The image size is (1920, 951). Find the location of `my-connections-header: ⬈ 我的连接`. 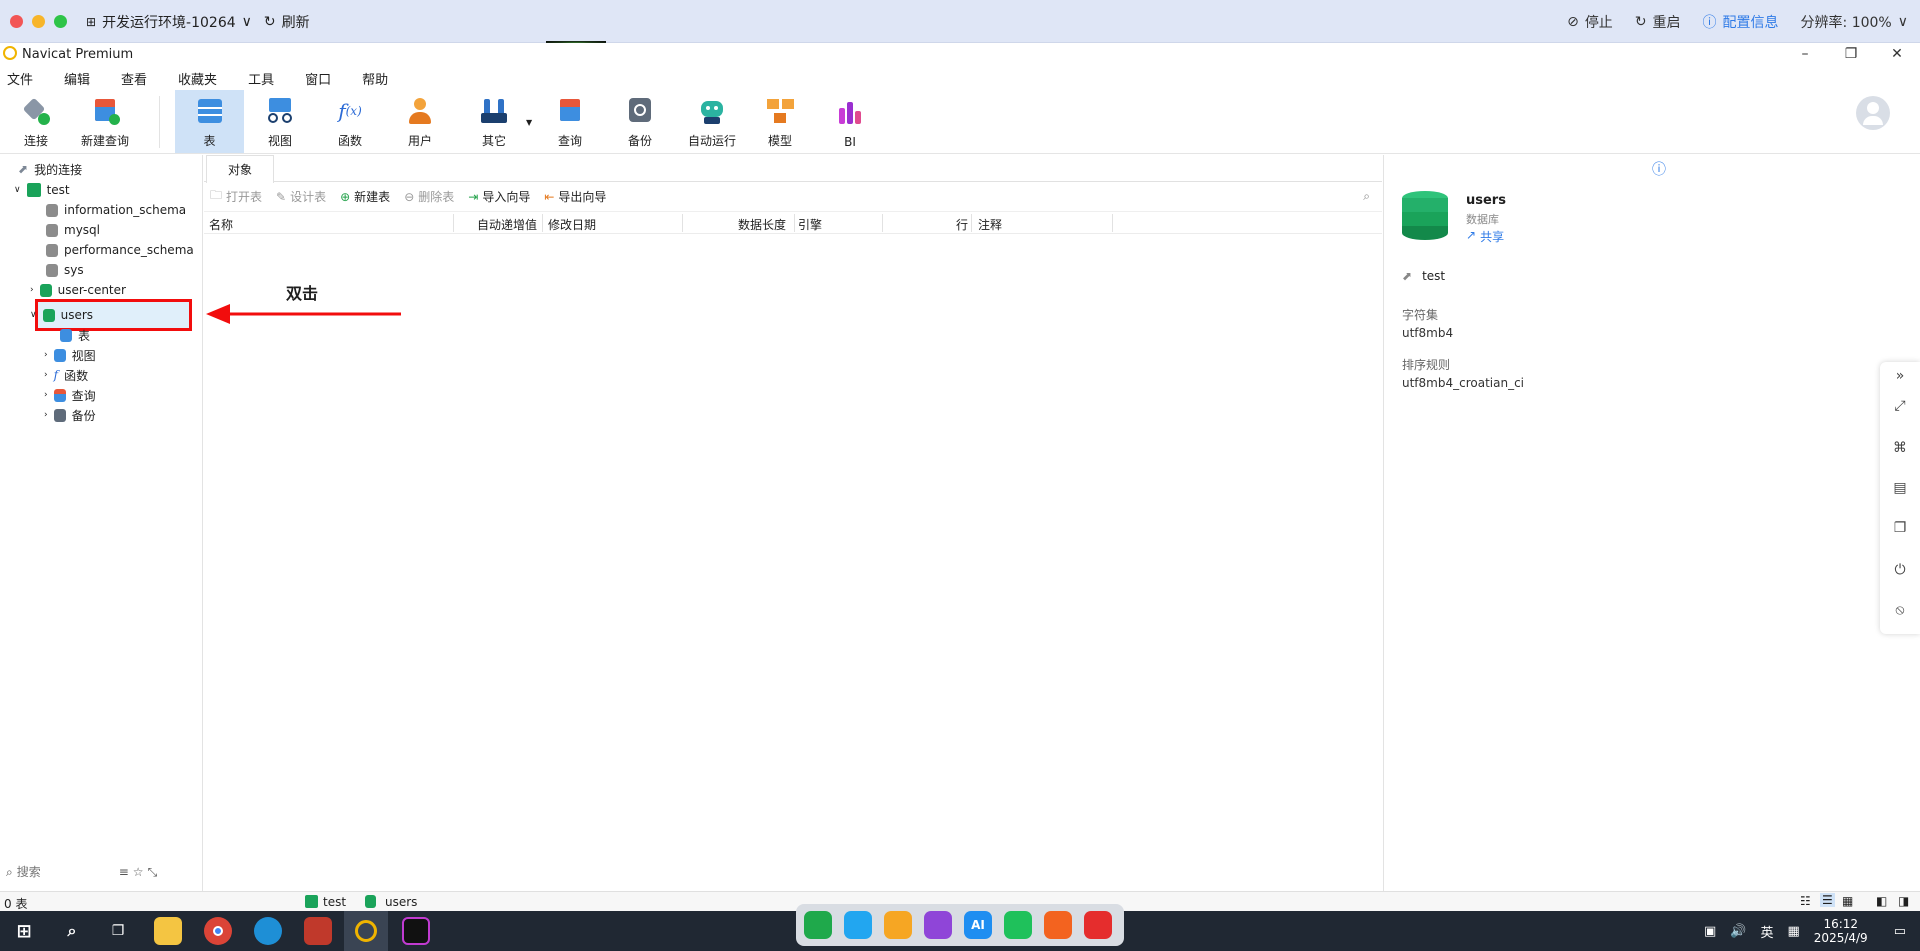

my-connections-header: ⬈ 我的连接 is located at coordinates (50, 169).